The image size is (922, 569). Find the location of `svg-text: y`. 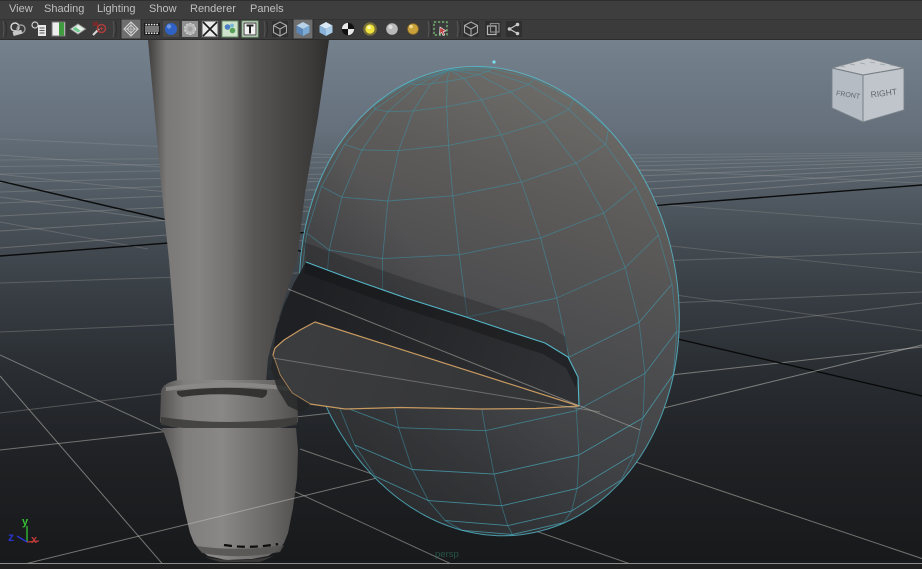

svg-text: y is located at coordinates (25, 522).